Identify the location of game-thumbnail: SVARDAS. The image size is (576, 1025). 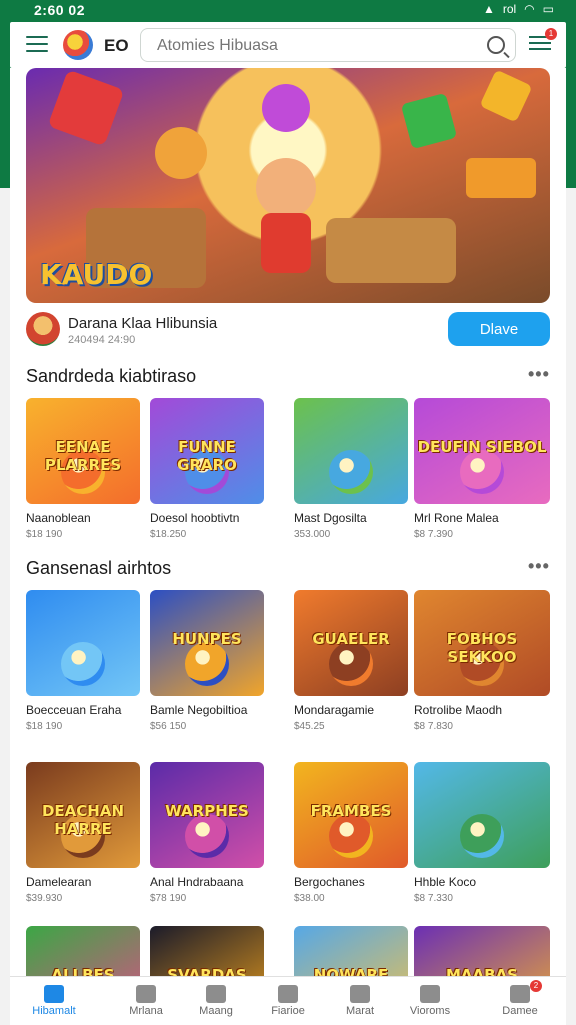
(207, 951).